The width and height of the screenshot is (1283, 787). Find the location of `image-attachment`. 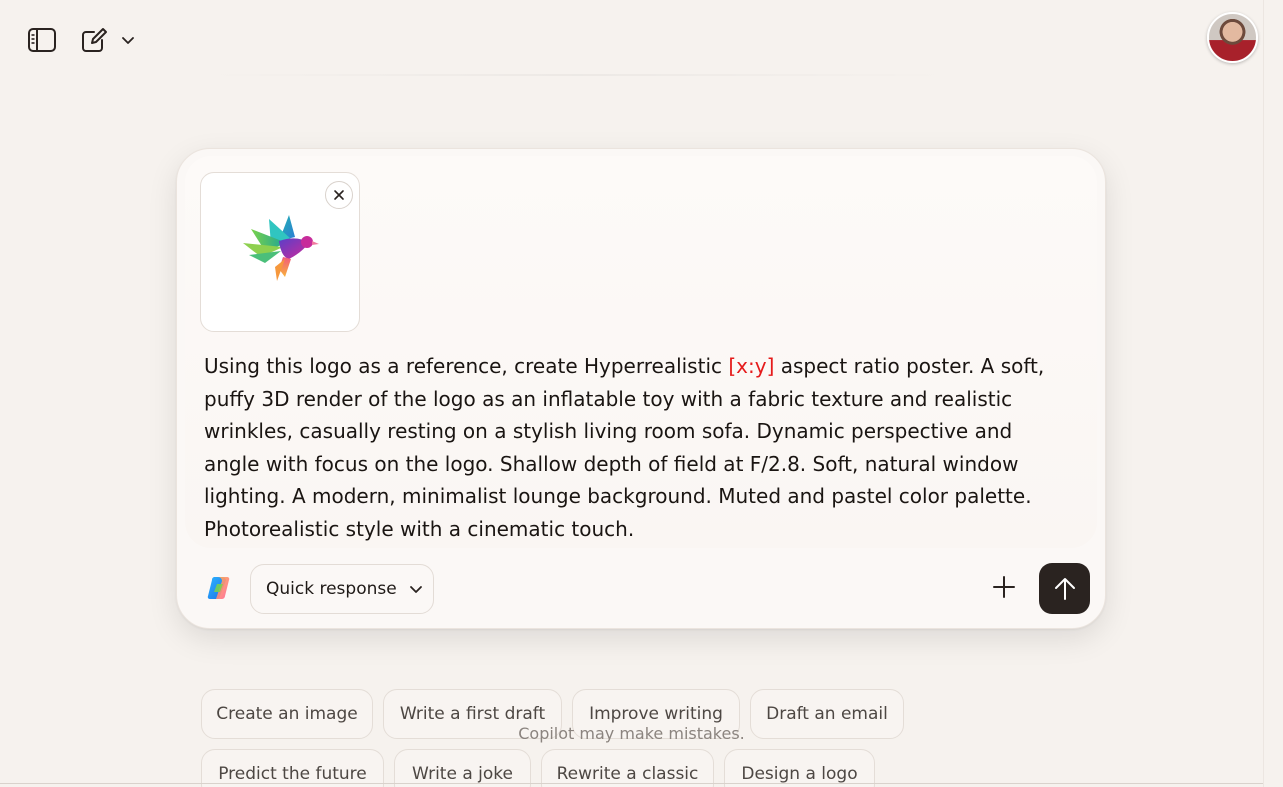

image-attachment is located at coordinates (280, 252).